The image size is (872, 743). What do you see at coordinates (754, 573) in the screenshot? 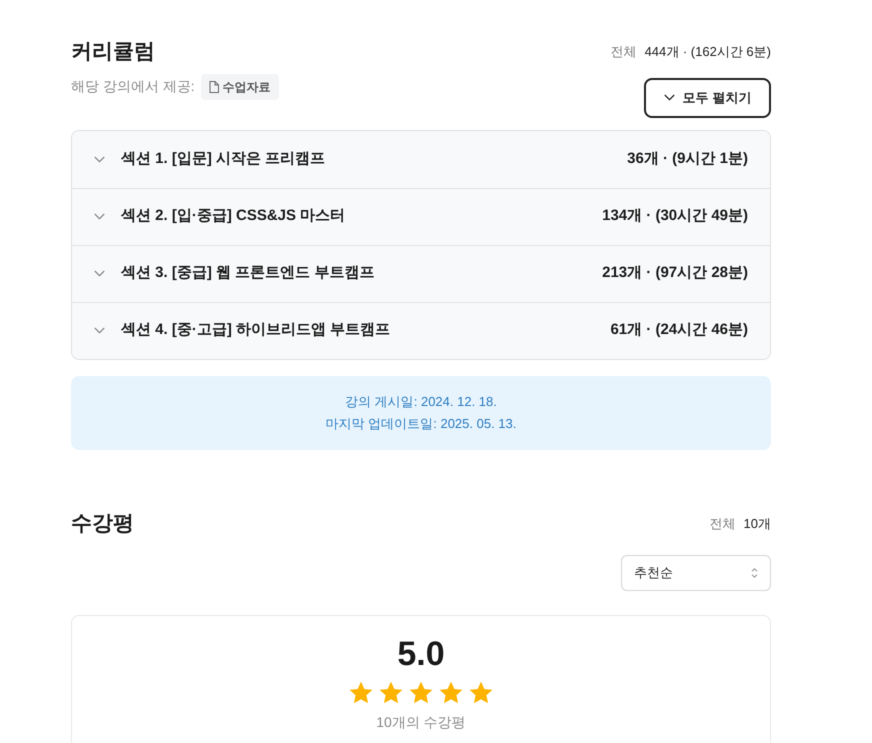
I see `sort-arrows-icon` at bounding box center [754, 573].